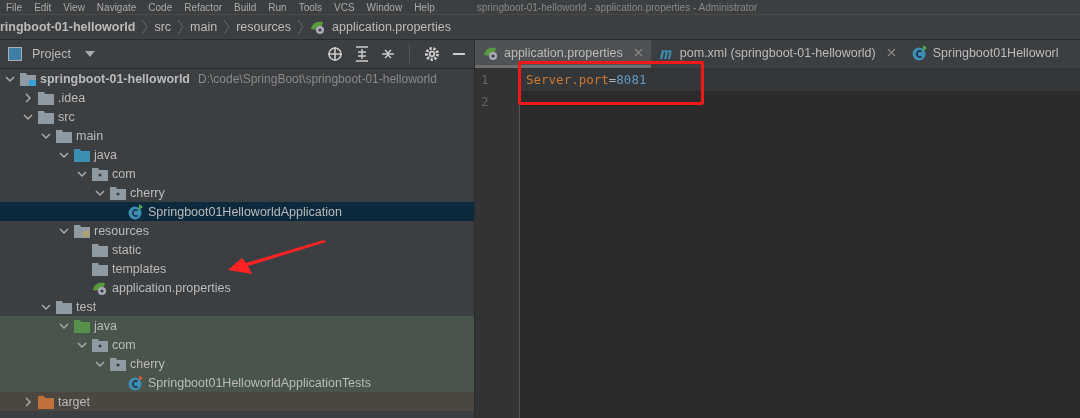  What do you see at coordinates (362, 54) in the screenshot?
I see `expand-all-icon` at bounding box center [362, 54].